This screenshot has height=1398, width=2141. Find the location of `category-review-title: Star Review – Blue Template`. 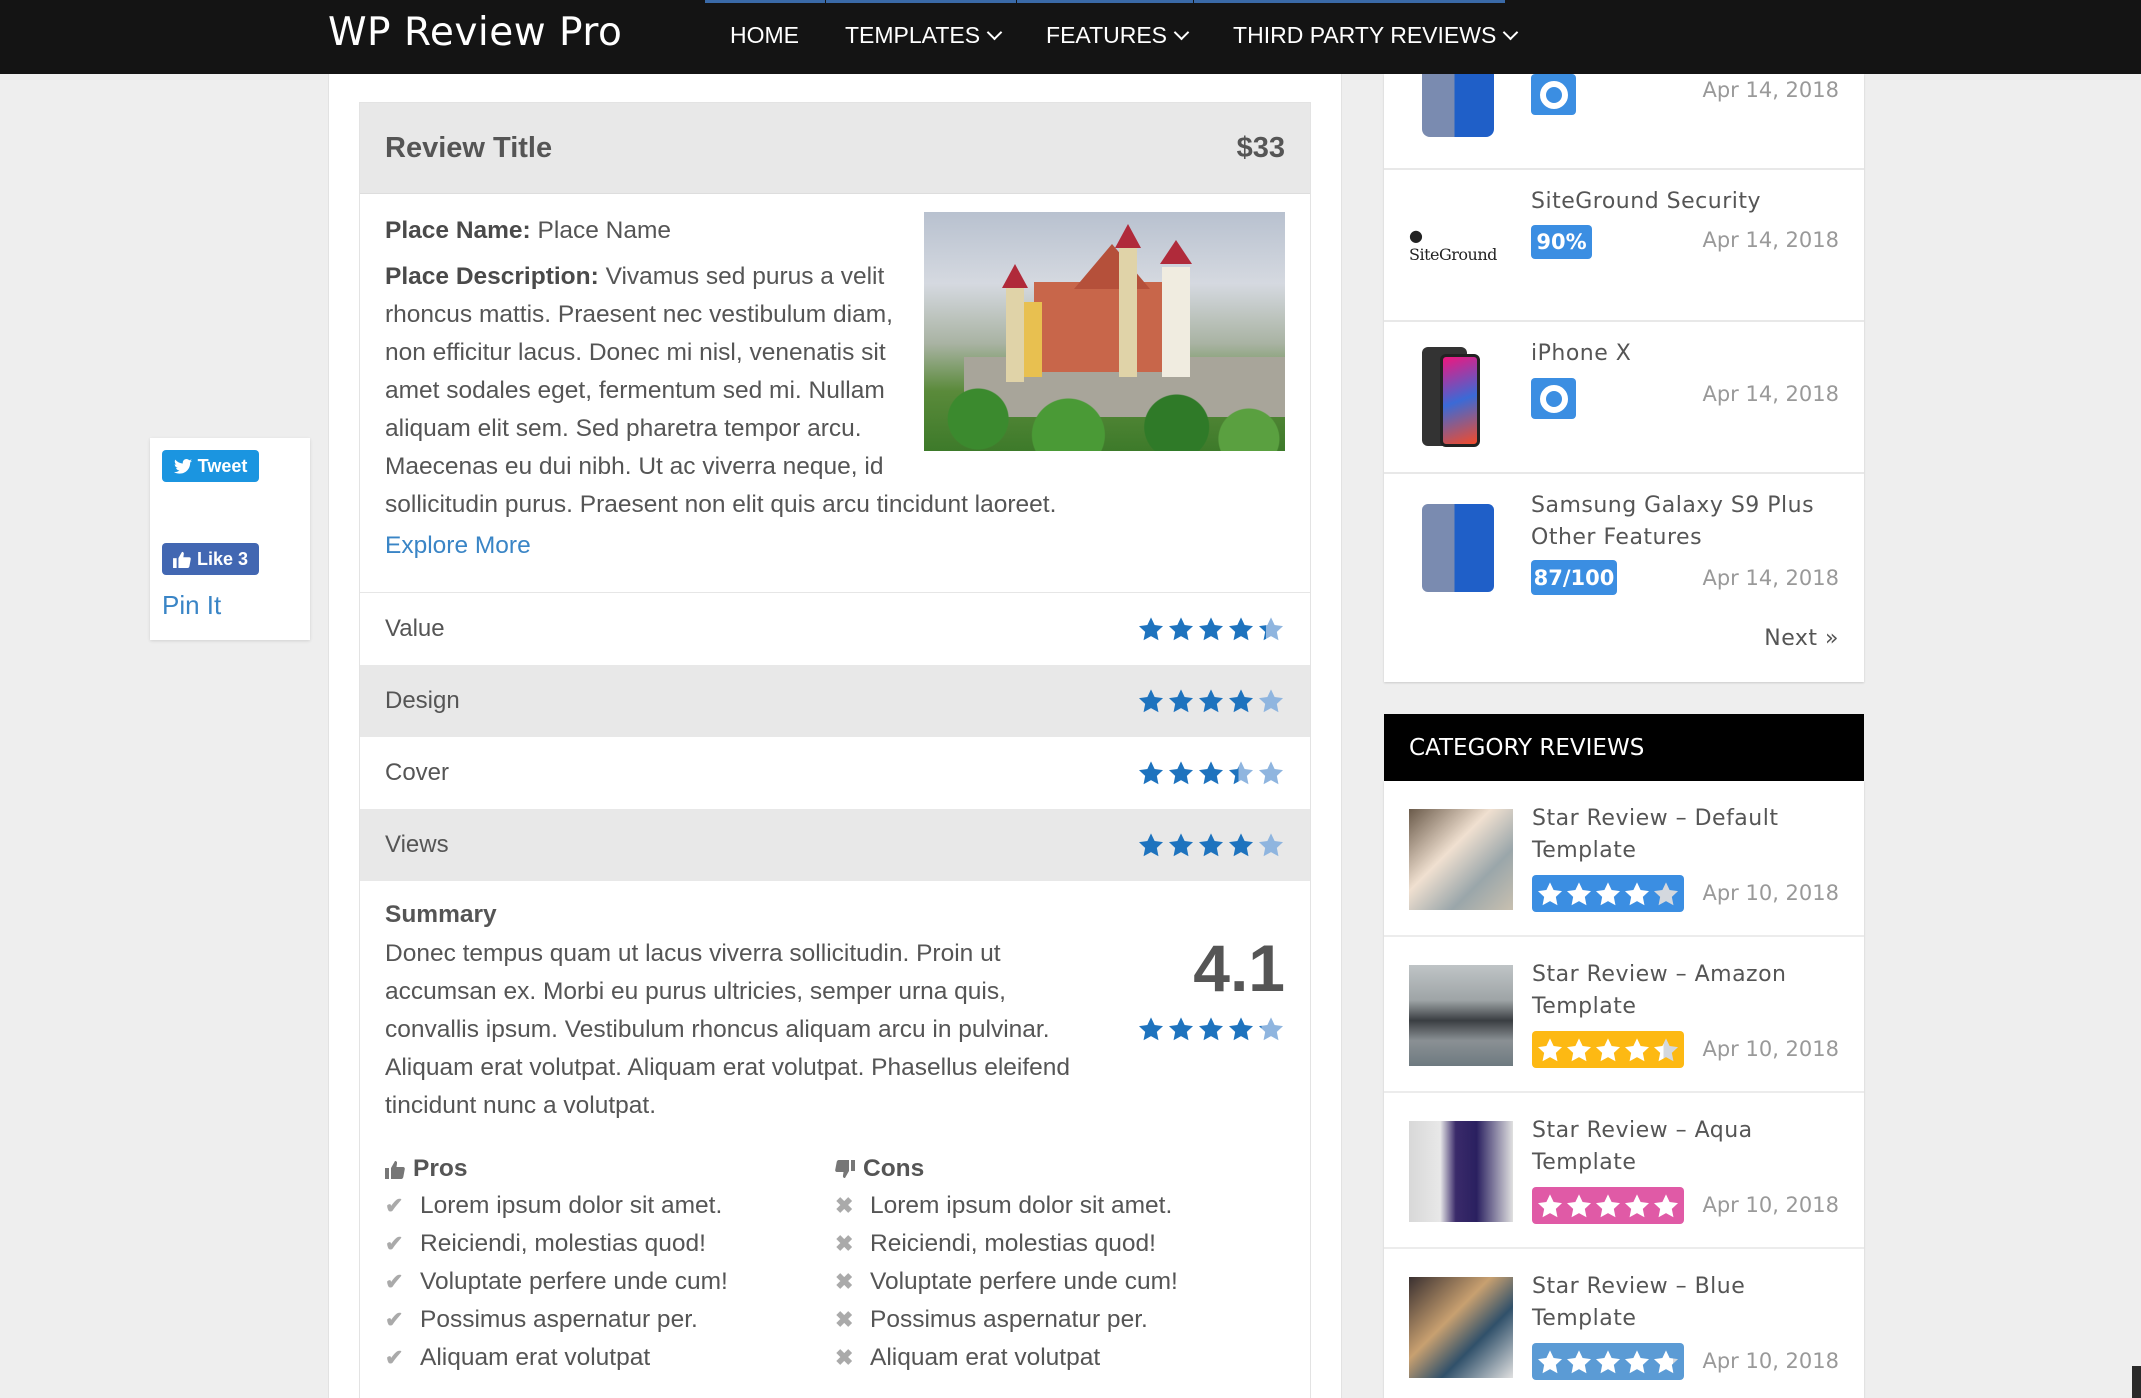

category-review-title: Star Review – Blue Template is located at coordinates (1682, 1303).